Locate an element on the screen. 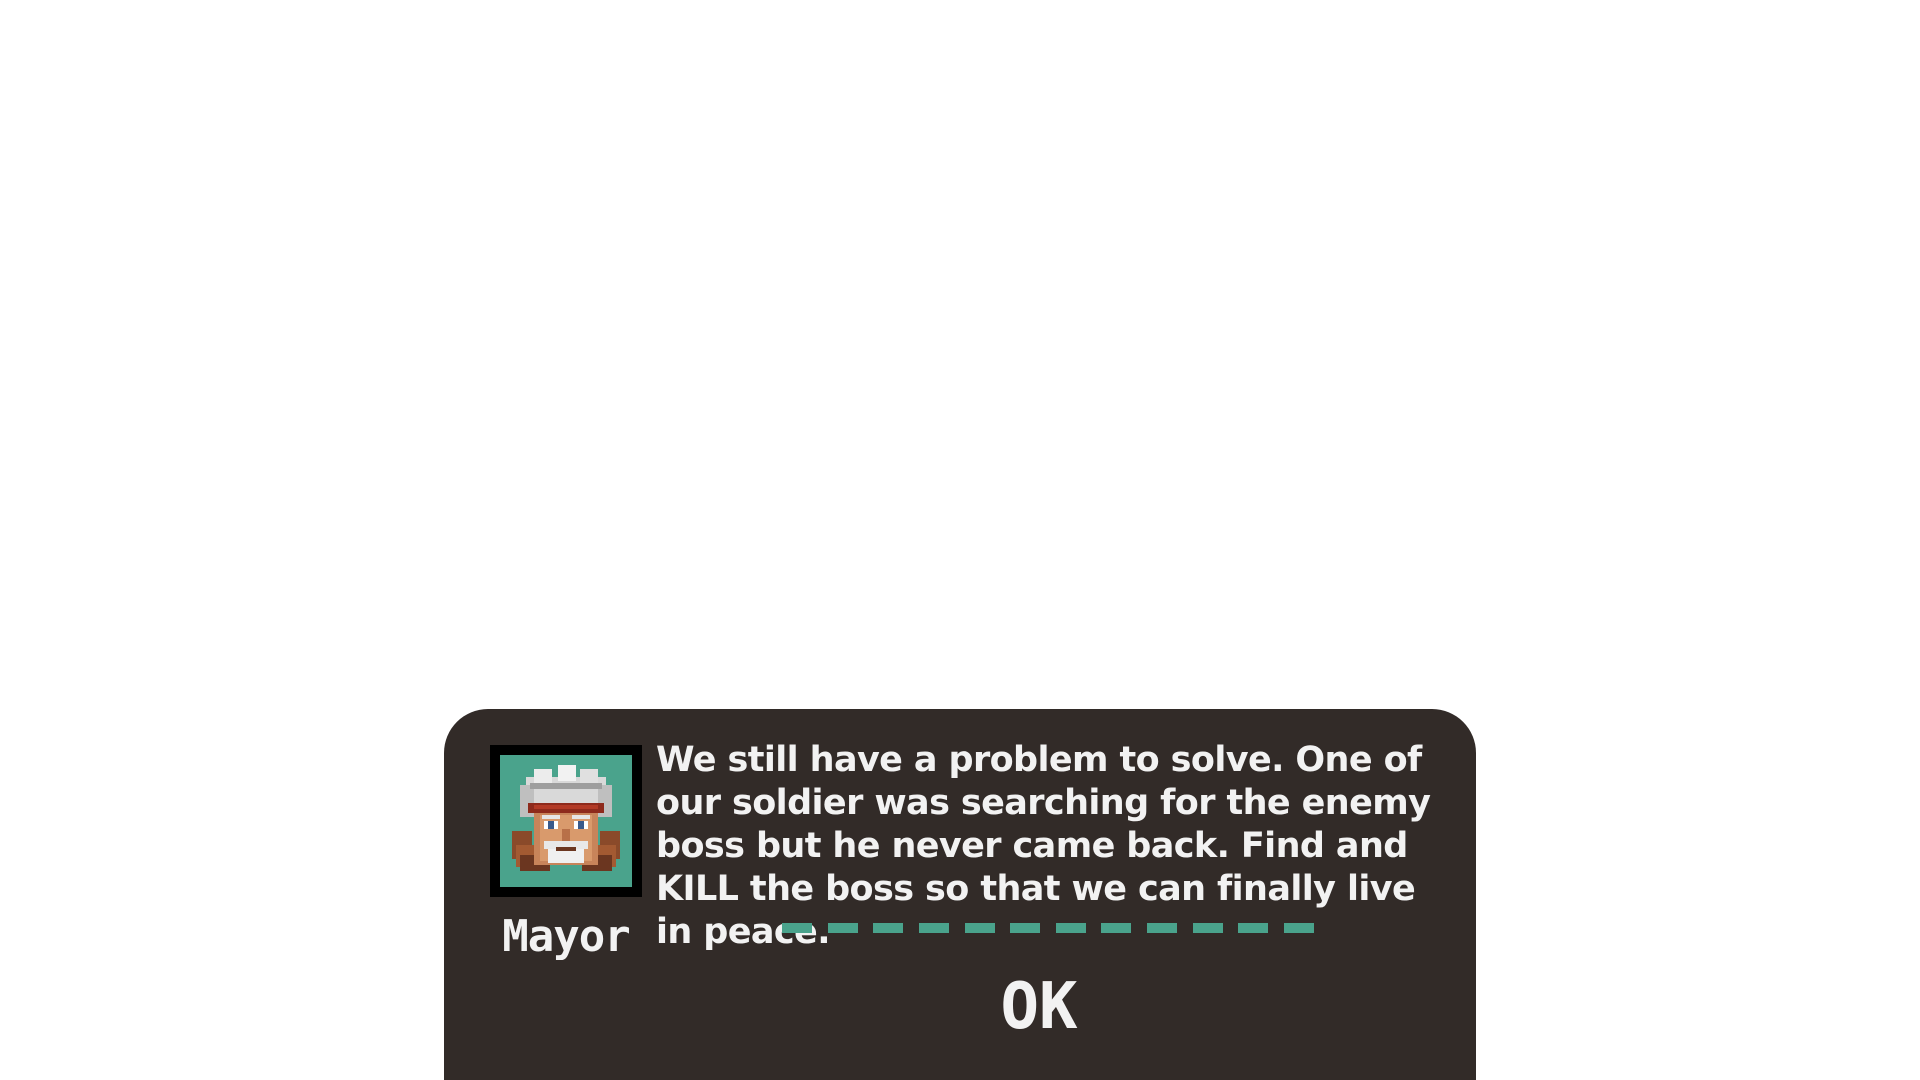  portrait-frame is located at coordinates (566, 821).